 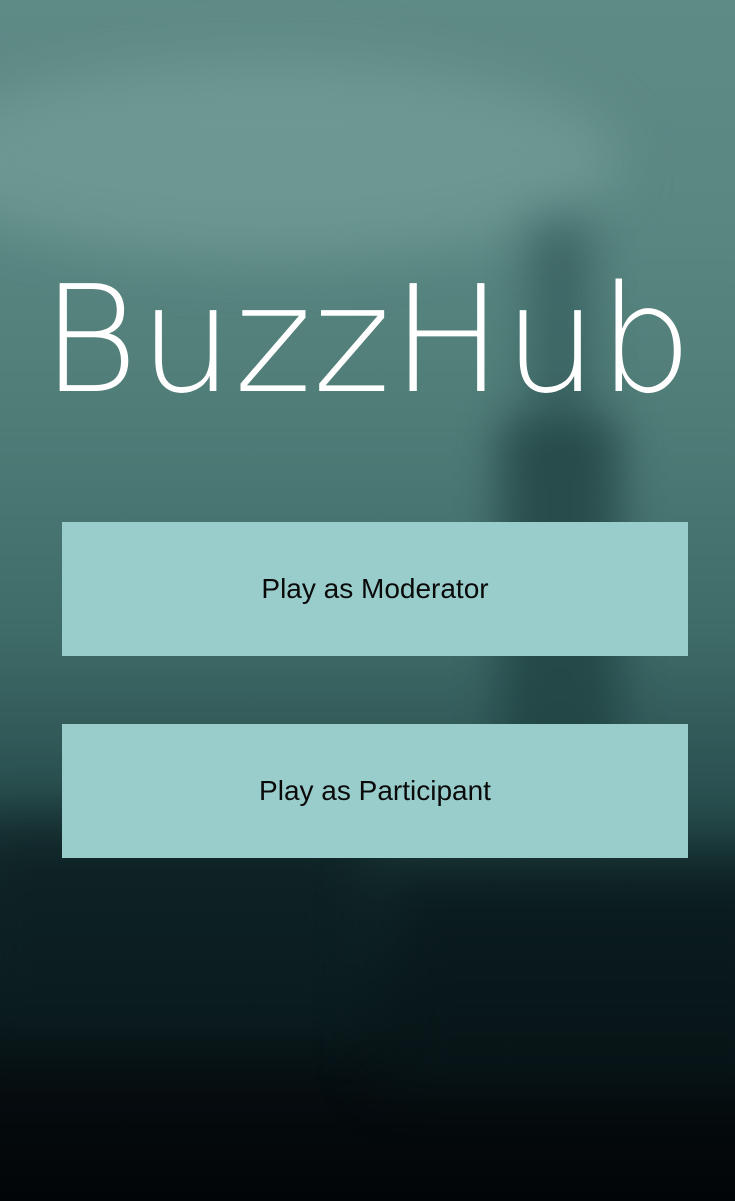 What do you see at coordinates (557, 970) in the screenshot?
I see `background-city-right` at bounding box center [557, 970].